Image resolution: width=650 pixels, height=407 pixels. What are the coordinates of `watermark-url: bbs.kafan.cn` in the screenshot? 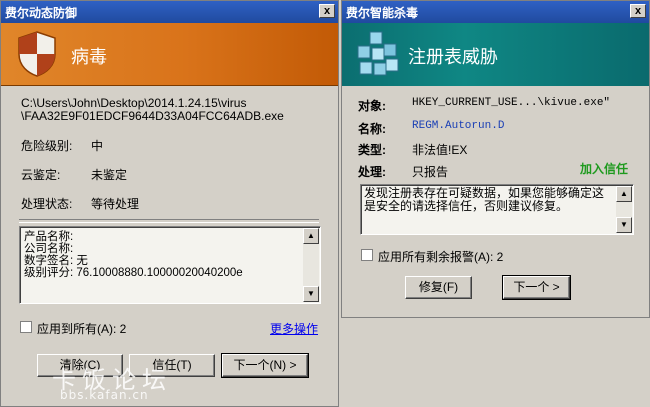 It's located at (104, 395).